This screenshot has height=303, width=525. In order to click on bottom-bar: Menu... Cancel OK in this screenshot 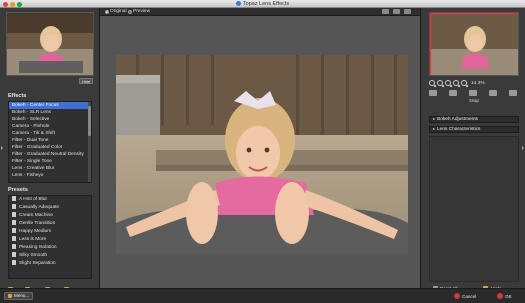, I will do `click(262, 295)`.